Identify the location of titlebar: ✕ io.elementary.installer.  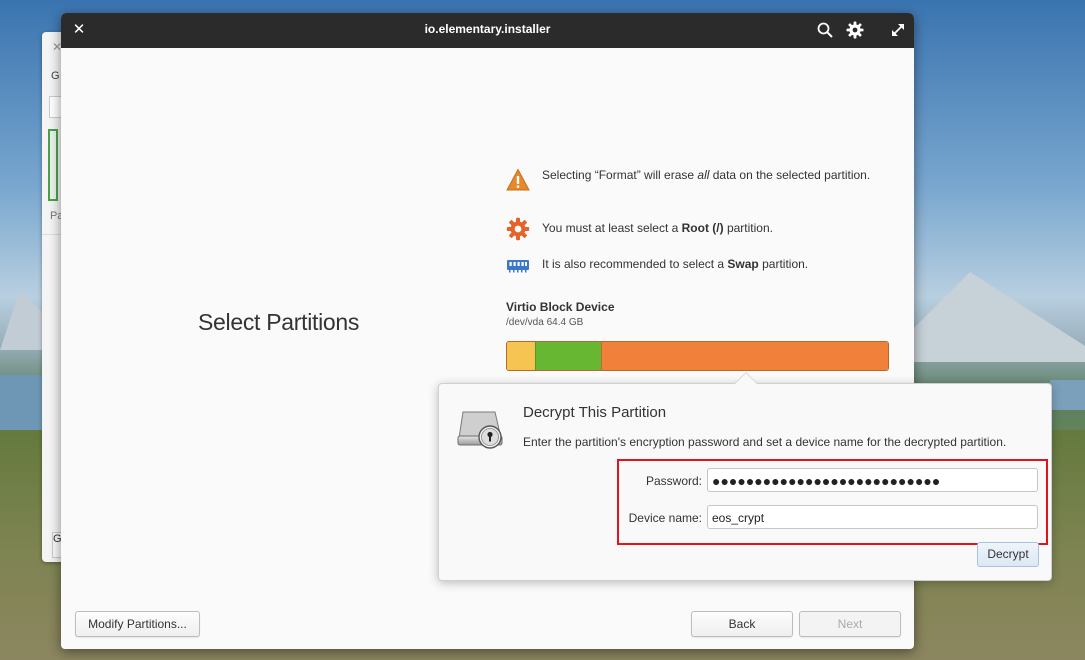
(487, 30).